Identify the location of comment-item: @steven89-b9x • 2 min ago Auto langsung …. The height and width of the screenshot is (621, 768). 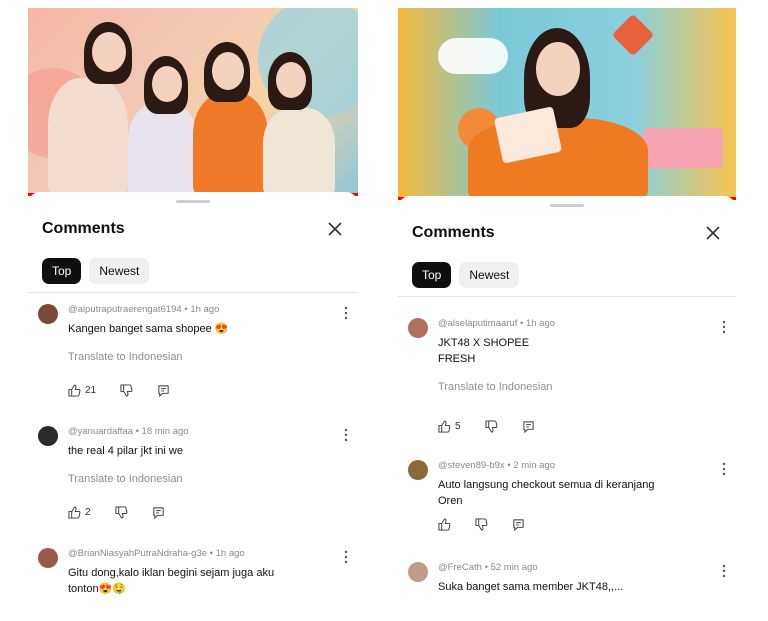
(567, 500).